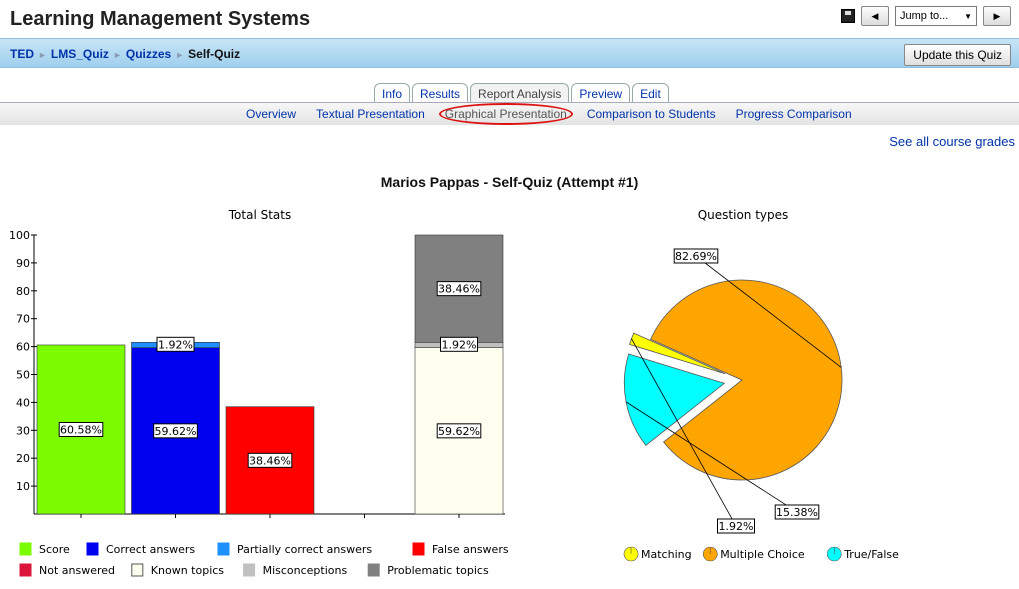  What do you see at coordinates (23, 263) in the screenshot?
I see `y-tick-label: 90` at bounding box center [23, 263].